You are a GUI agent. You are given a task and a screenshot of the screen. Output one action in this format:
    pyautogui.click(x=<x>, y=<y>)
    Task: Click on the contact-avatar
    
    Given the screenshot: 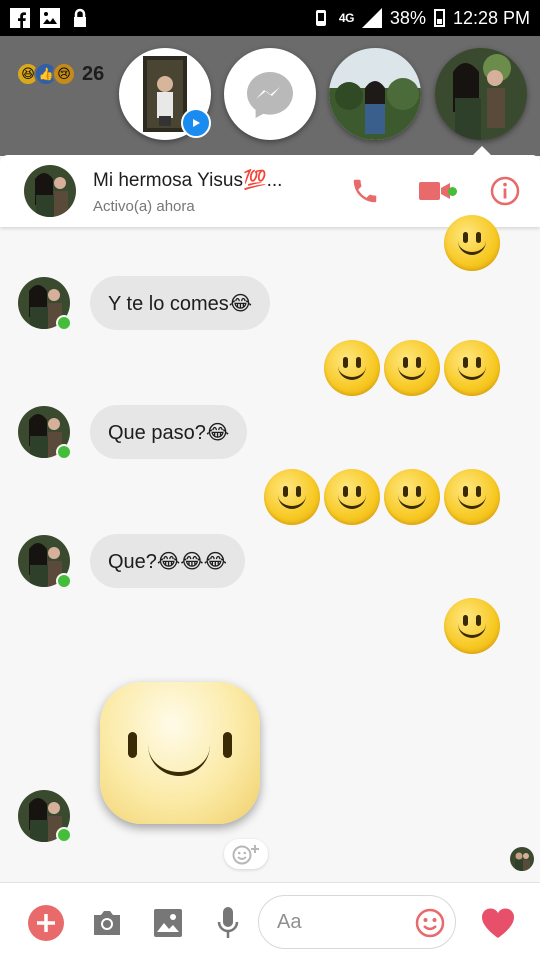 What is the action you would take?
    pyautogui.click(x=50, y=191)
    